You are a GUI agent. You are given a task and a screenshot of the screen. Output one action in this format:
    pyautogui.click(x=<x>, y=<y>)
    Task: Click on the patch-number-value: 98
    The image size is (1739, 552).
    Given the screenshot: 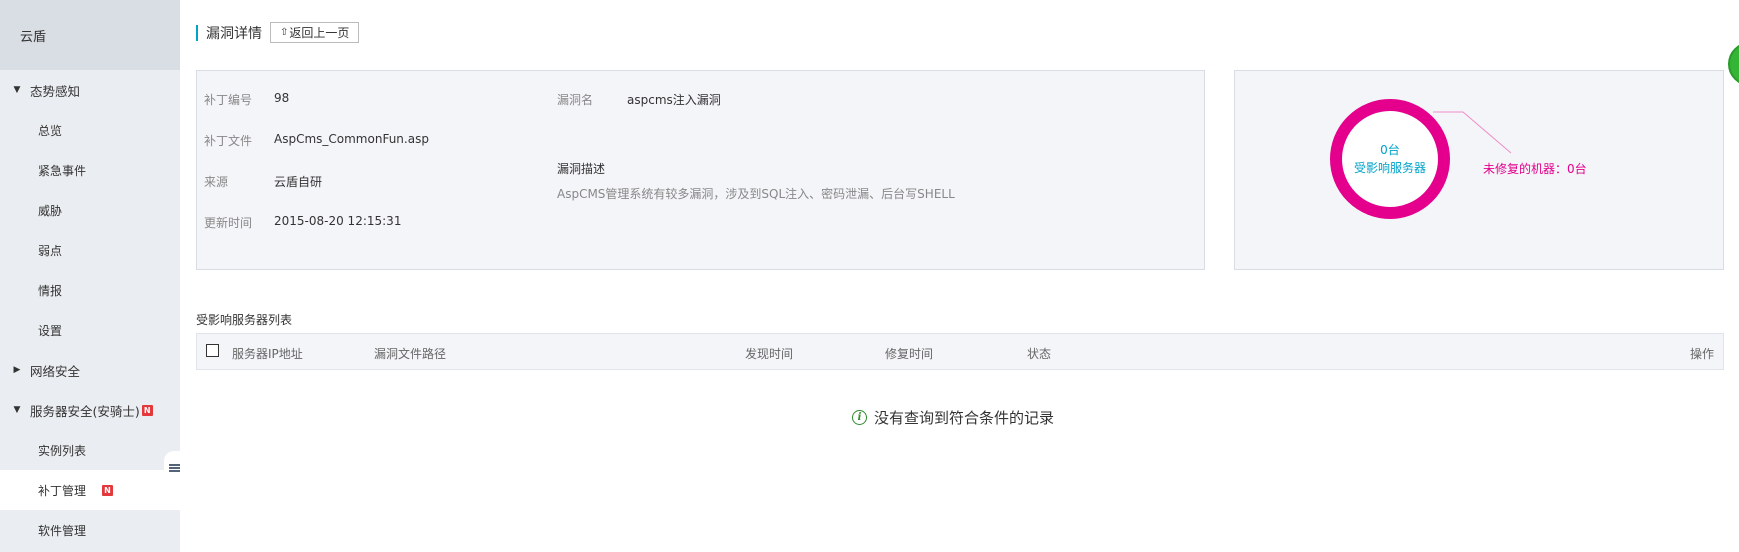 What is the action you would take?
    pyautogui.click(x=282, y=98)
    